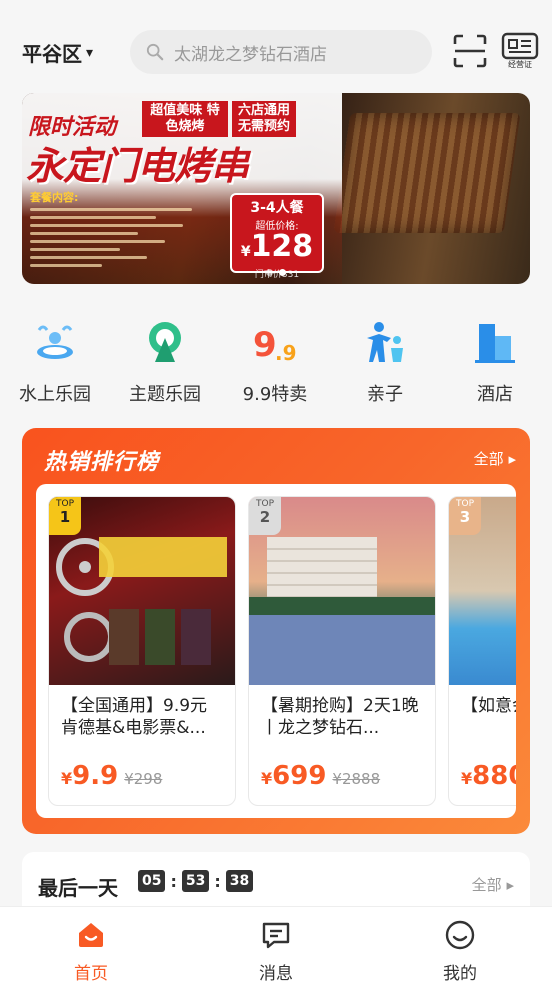  What do you see at coordinates (250, 54) in the screenshot?
I see `search-placeholder: 太湖龙之梦钻石酒店` at bounding box center [250, 54].